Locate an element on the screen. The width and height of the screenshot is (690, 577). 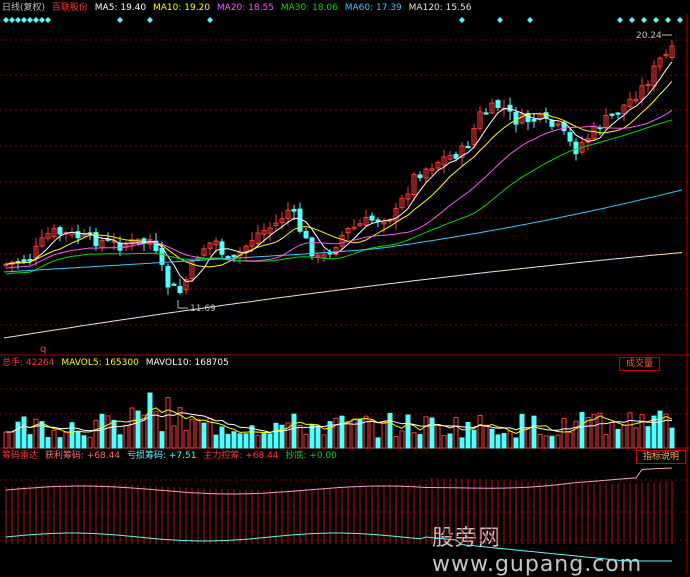
profit-chip-curve is located at coordinates (339, 481).